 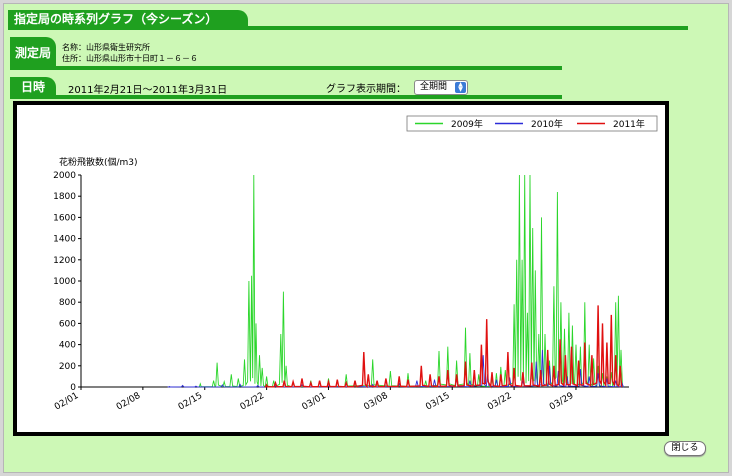 I want to click on y-tick-label: 2000, so click(x=64, y=176).